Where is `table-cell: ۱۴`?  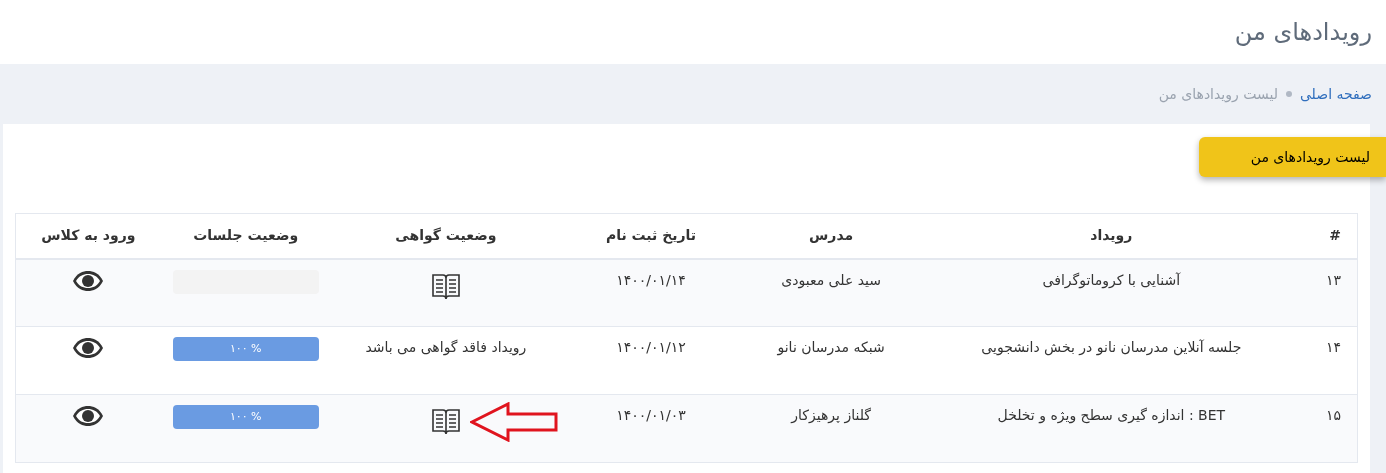
table-cell: ۱۴ is located at coordinates (1333, 347).